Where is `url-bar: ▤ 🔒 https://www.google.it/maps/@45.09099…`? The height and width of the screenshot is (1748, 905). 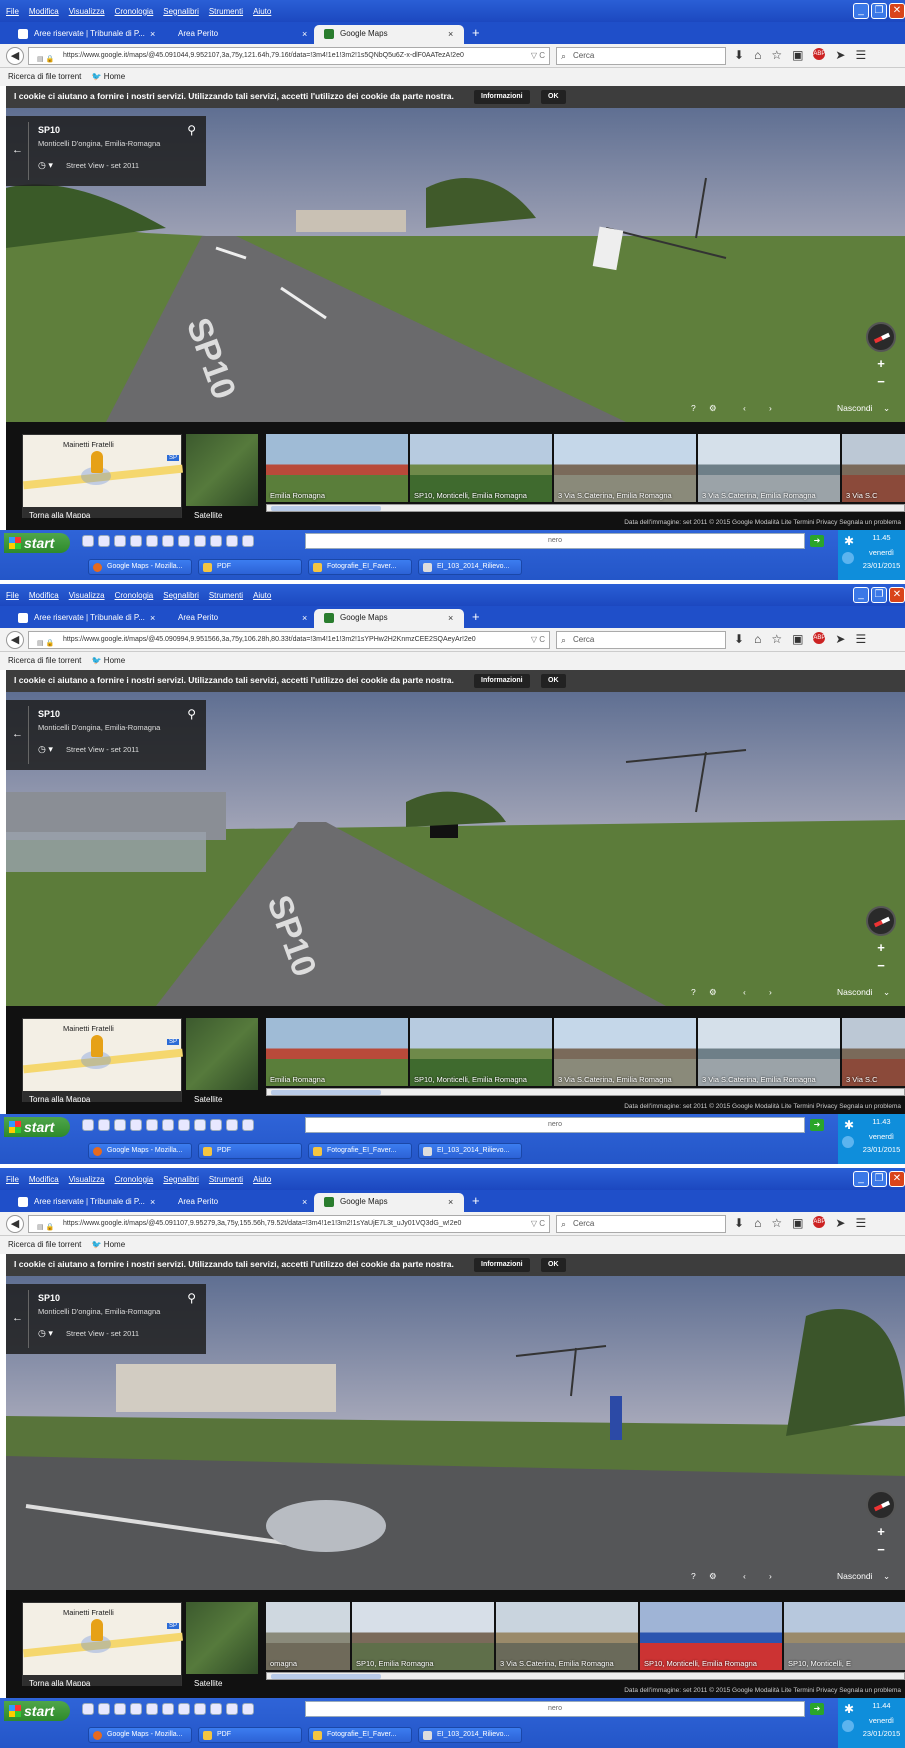 url-bar: ▤ 🔒 https://www.google.it/maps/@45.09099… is located at coordinates (289, 640).